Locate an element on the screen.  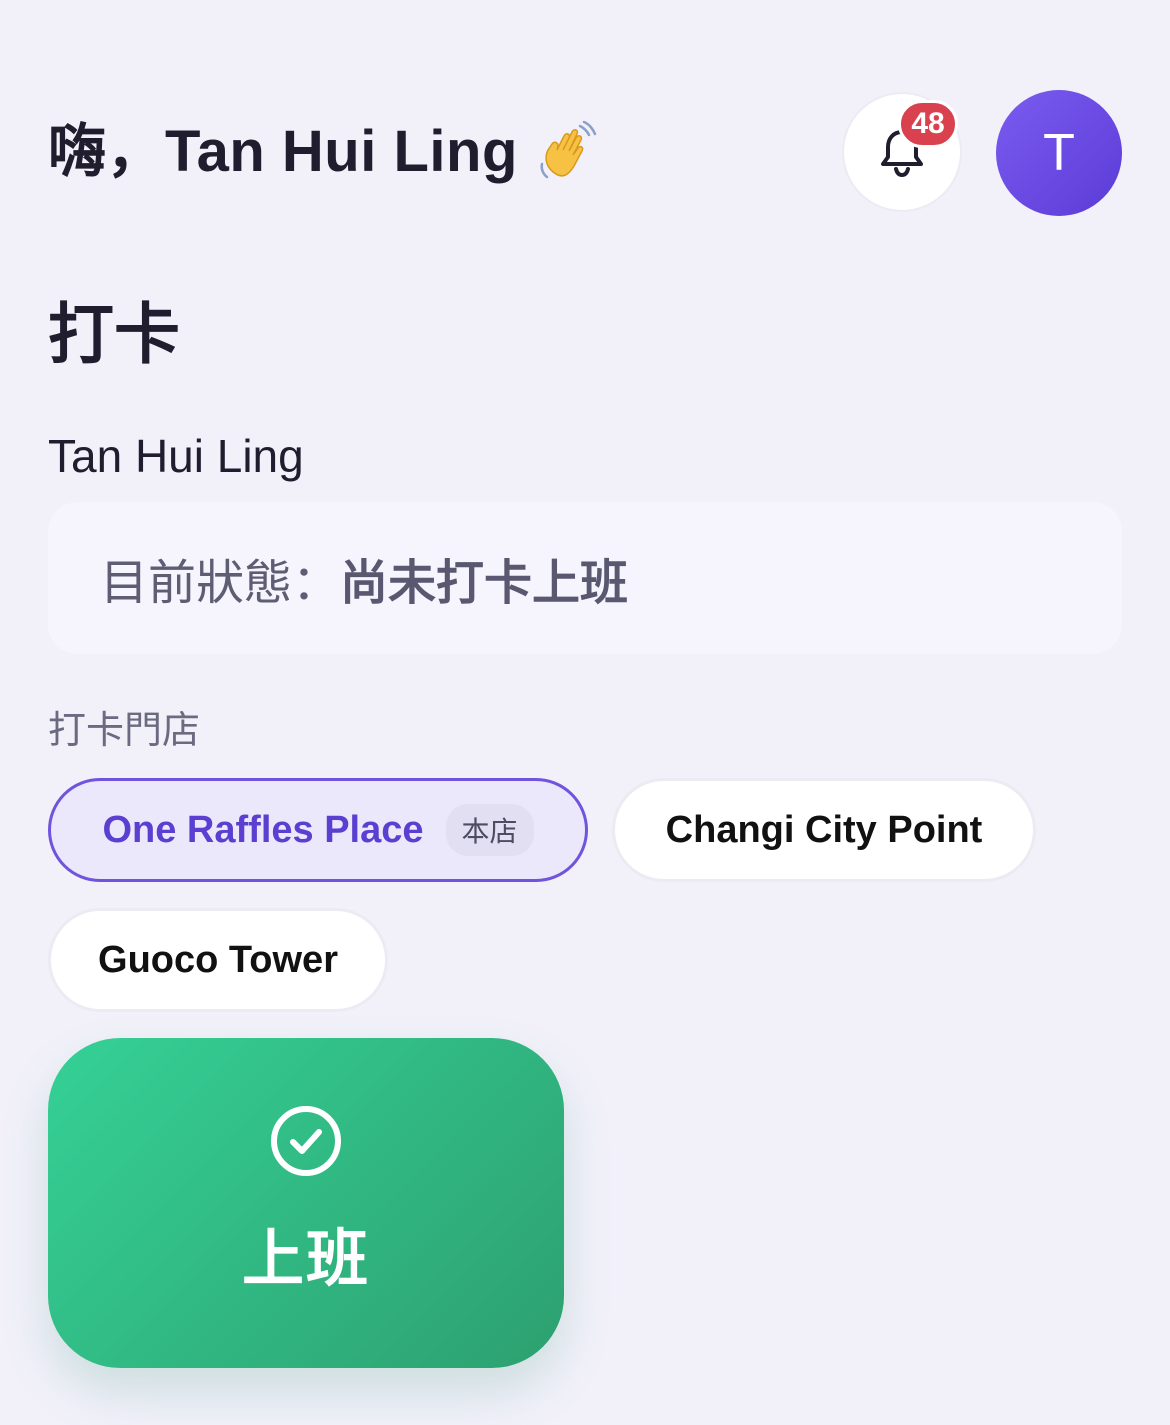
store-chip-changi-city-point: Changi City Point is located at coordinates (824, 830).